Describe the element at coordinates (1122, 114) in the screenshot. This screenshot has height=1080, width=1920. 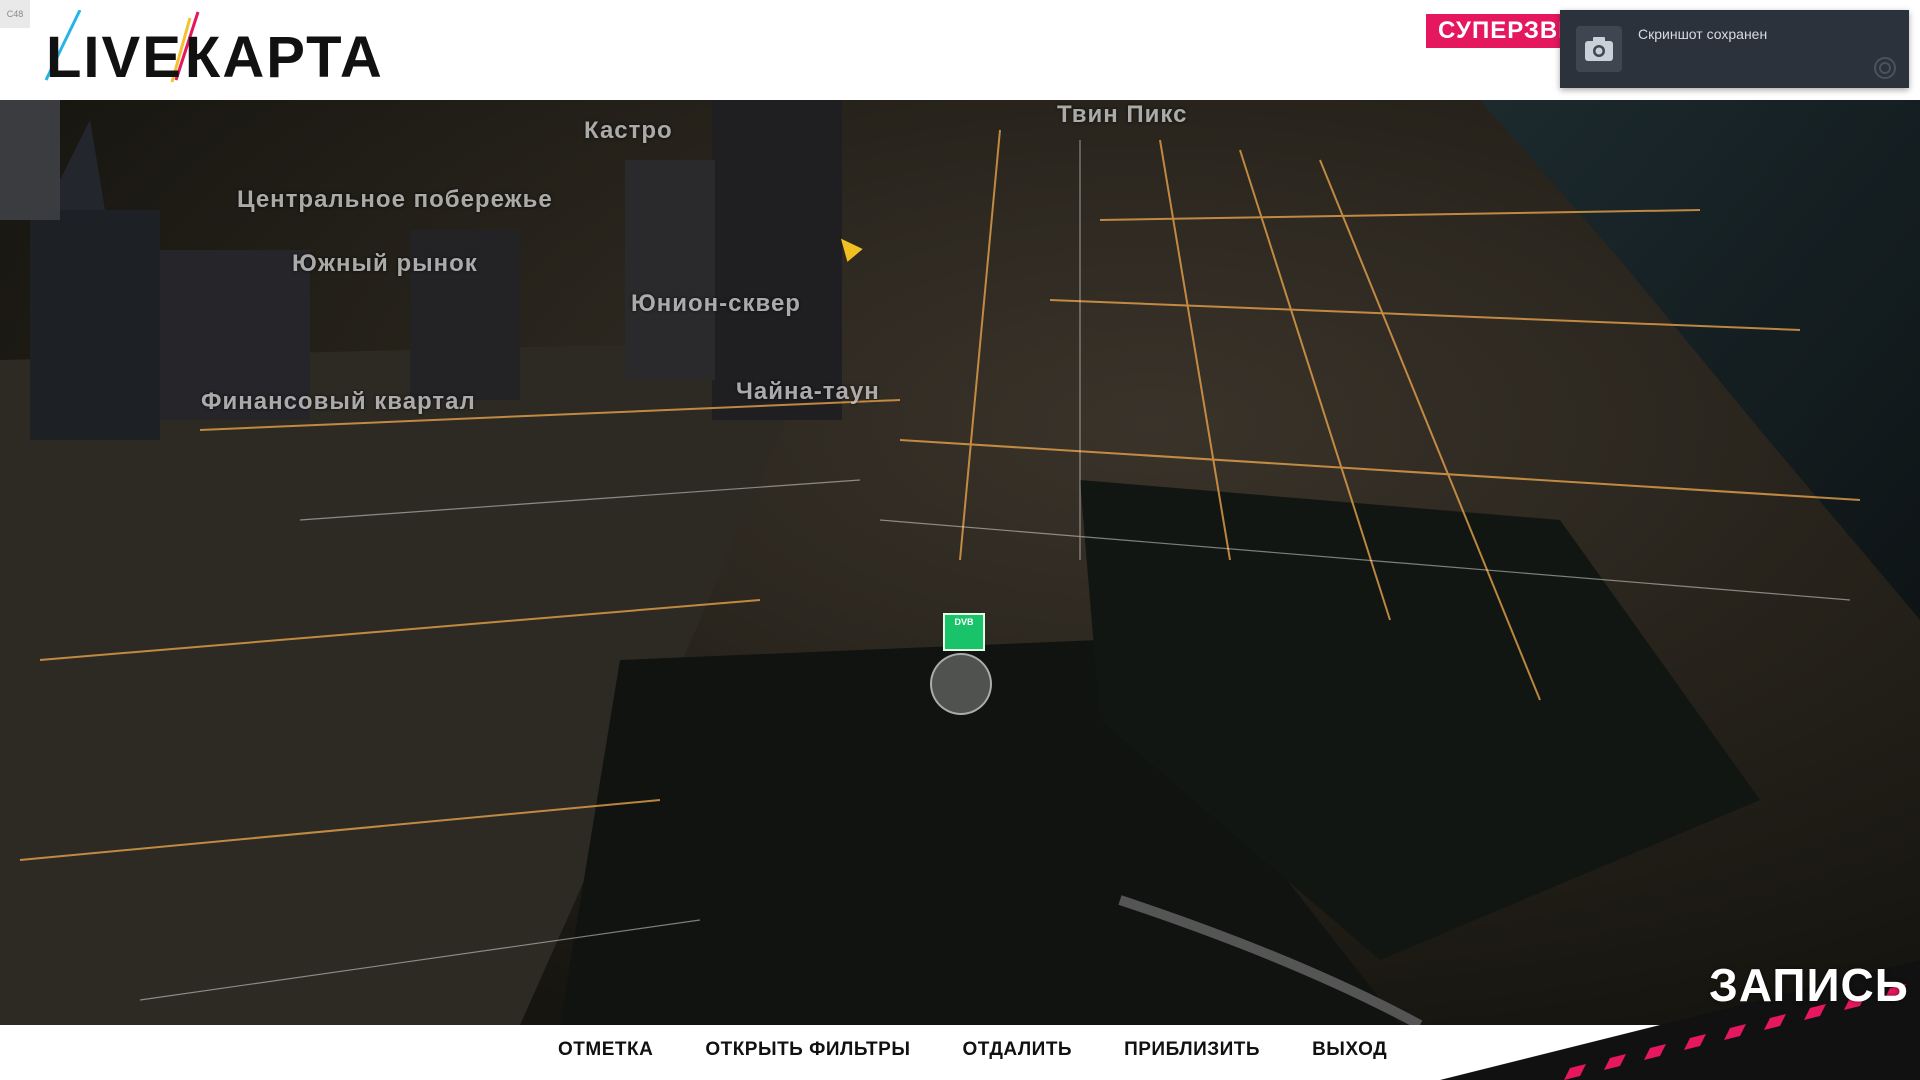
I see `district-label: Твин Пикс` at that location.